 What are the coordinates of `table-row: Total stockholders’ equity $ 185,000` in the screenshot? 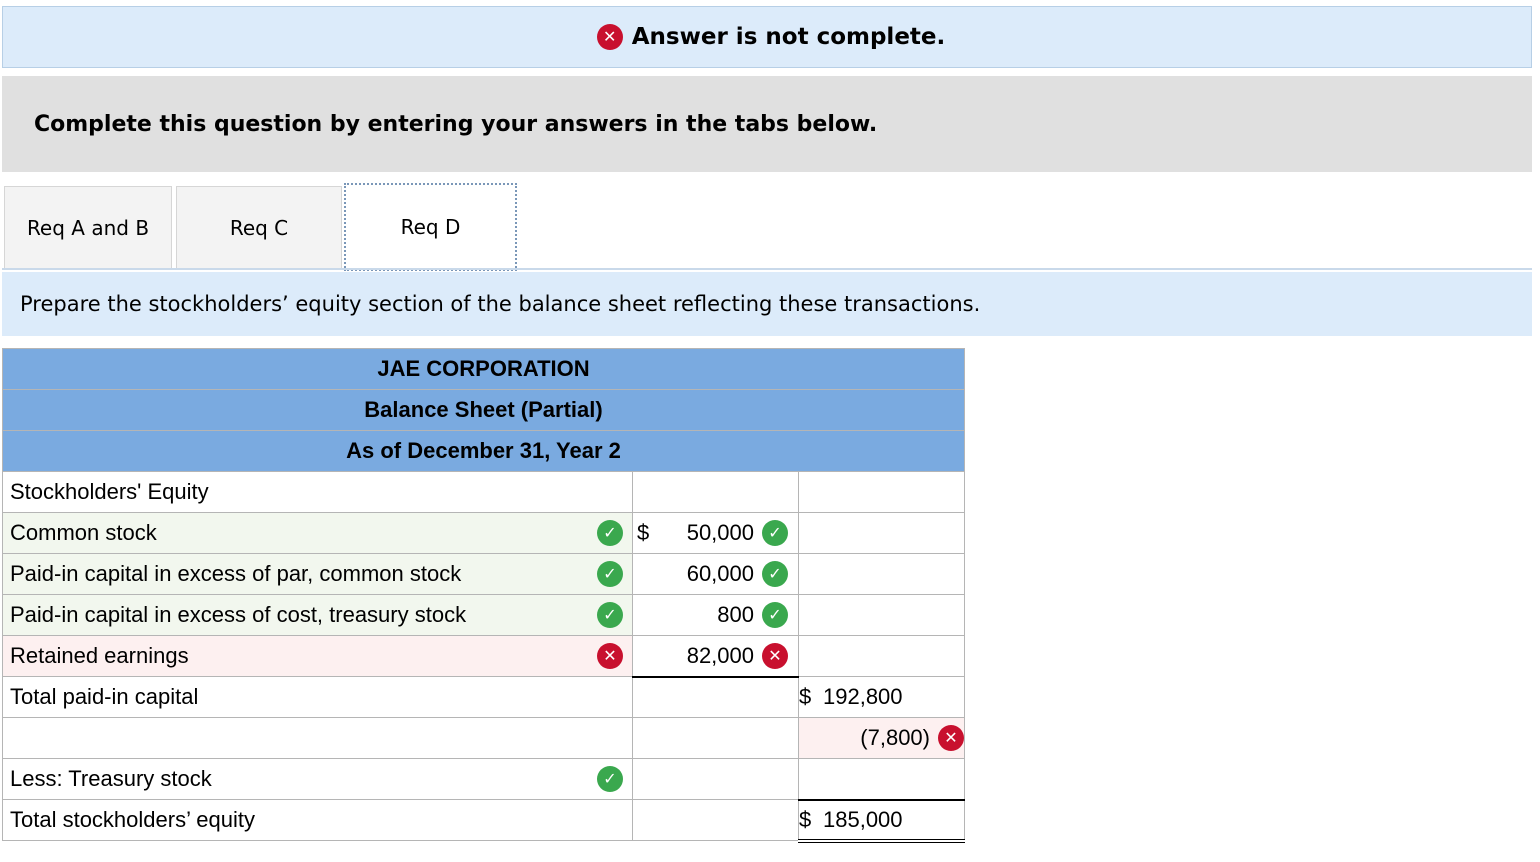 It's located at (483, 821).